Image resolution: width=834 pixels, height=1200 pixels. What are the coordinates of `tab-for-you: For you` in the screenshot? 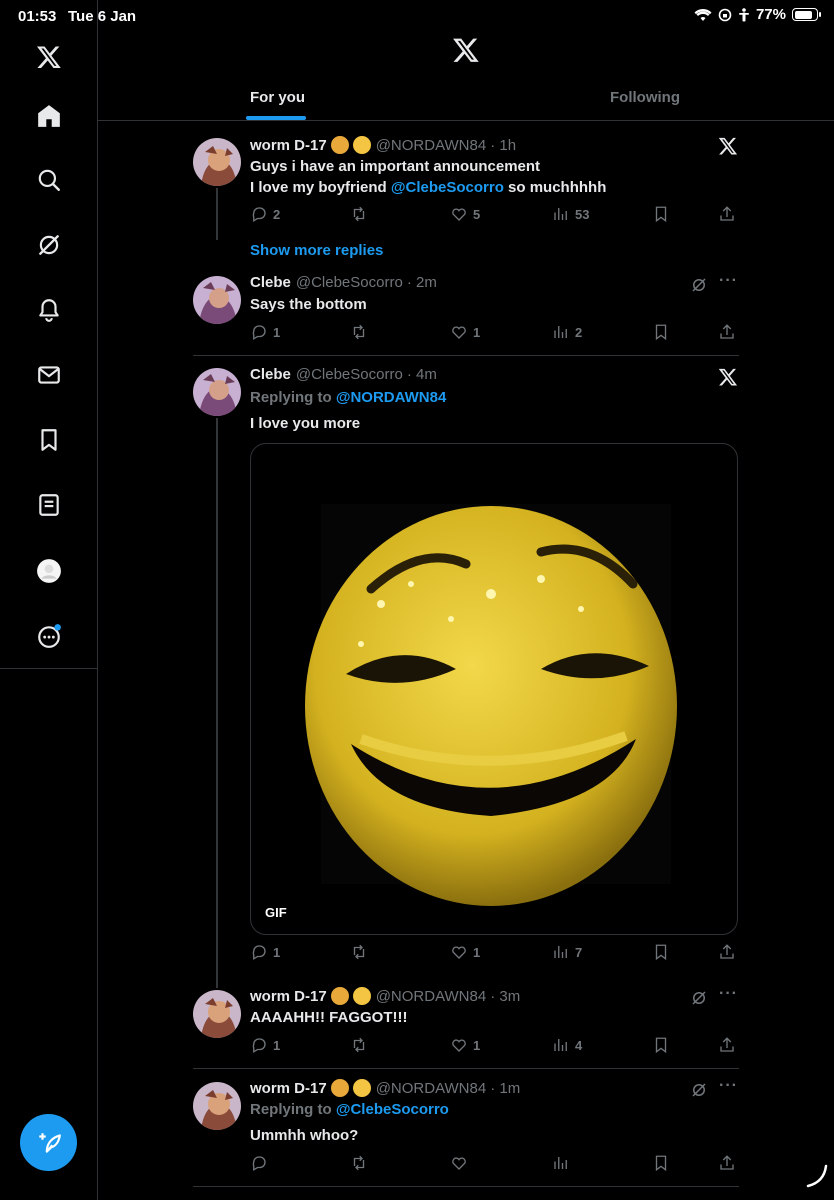 It's located at (277, 97).